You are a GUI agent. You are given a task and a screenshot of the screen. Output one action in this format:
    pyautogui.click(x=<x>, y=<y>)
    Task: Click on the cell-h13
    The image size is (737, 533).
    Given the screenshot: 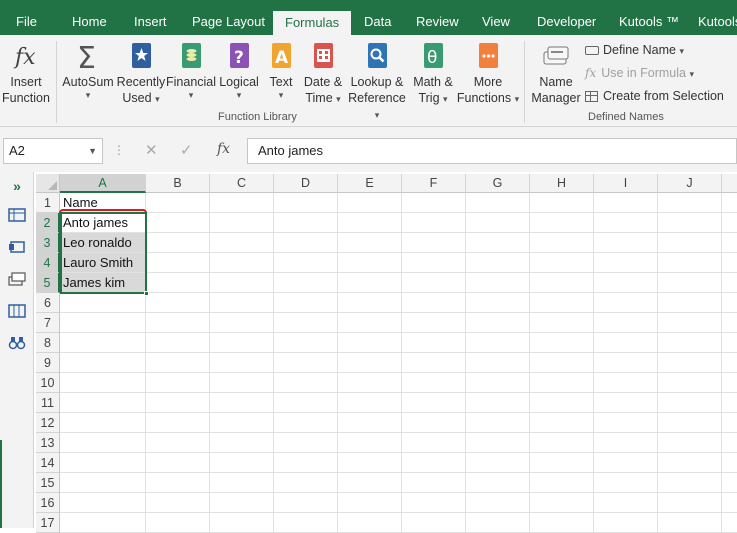 What is the action you would take?
    pyautogui.click(x=562, y=443)
    